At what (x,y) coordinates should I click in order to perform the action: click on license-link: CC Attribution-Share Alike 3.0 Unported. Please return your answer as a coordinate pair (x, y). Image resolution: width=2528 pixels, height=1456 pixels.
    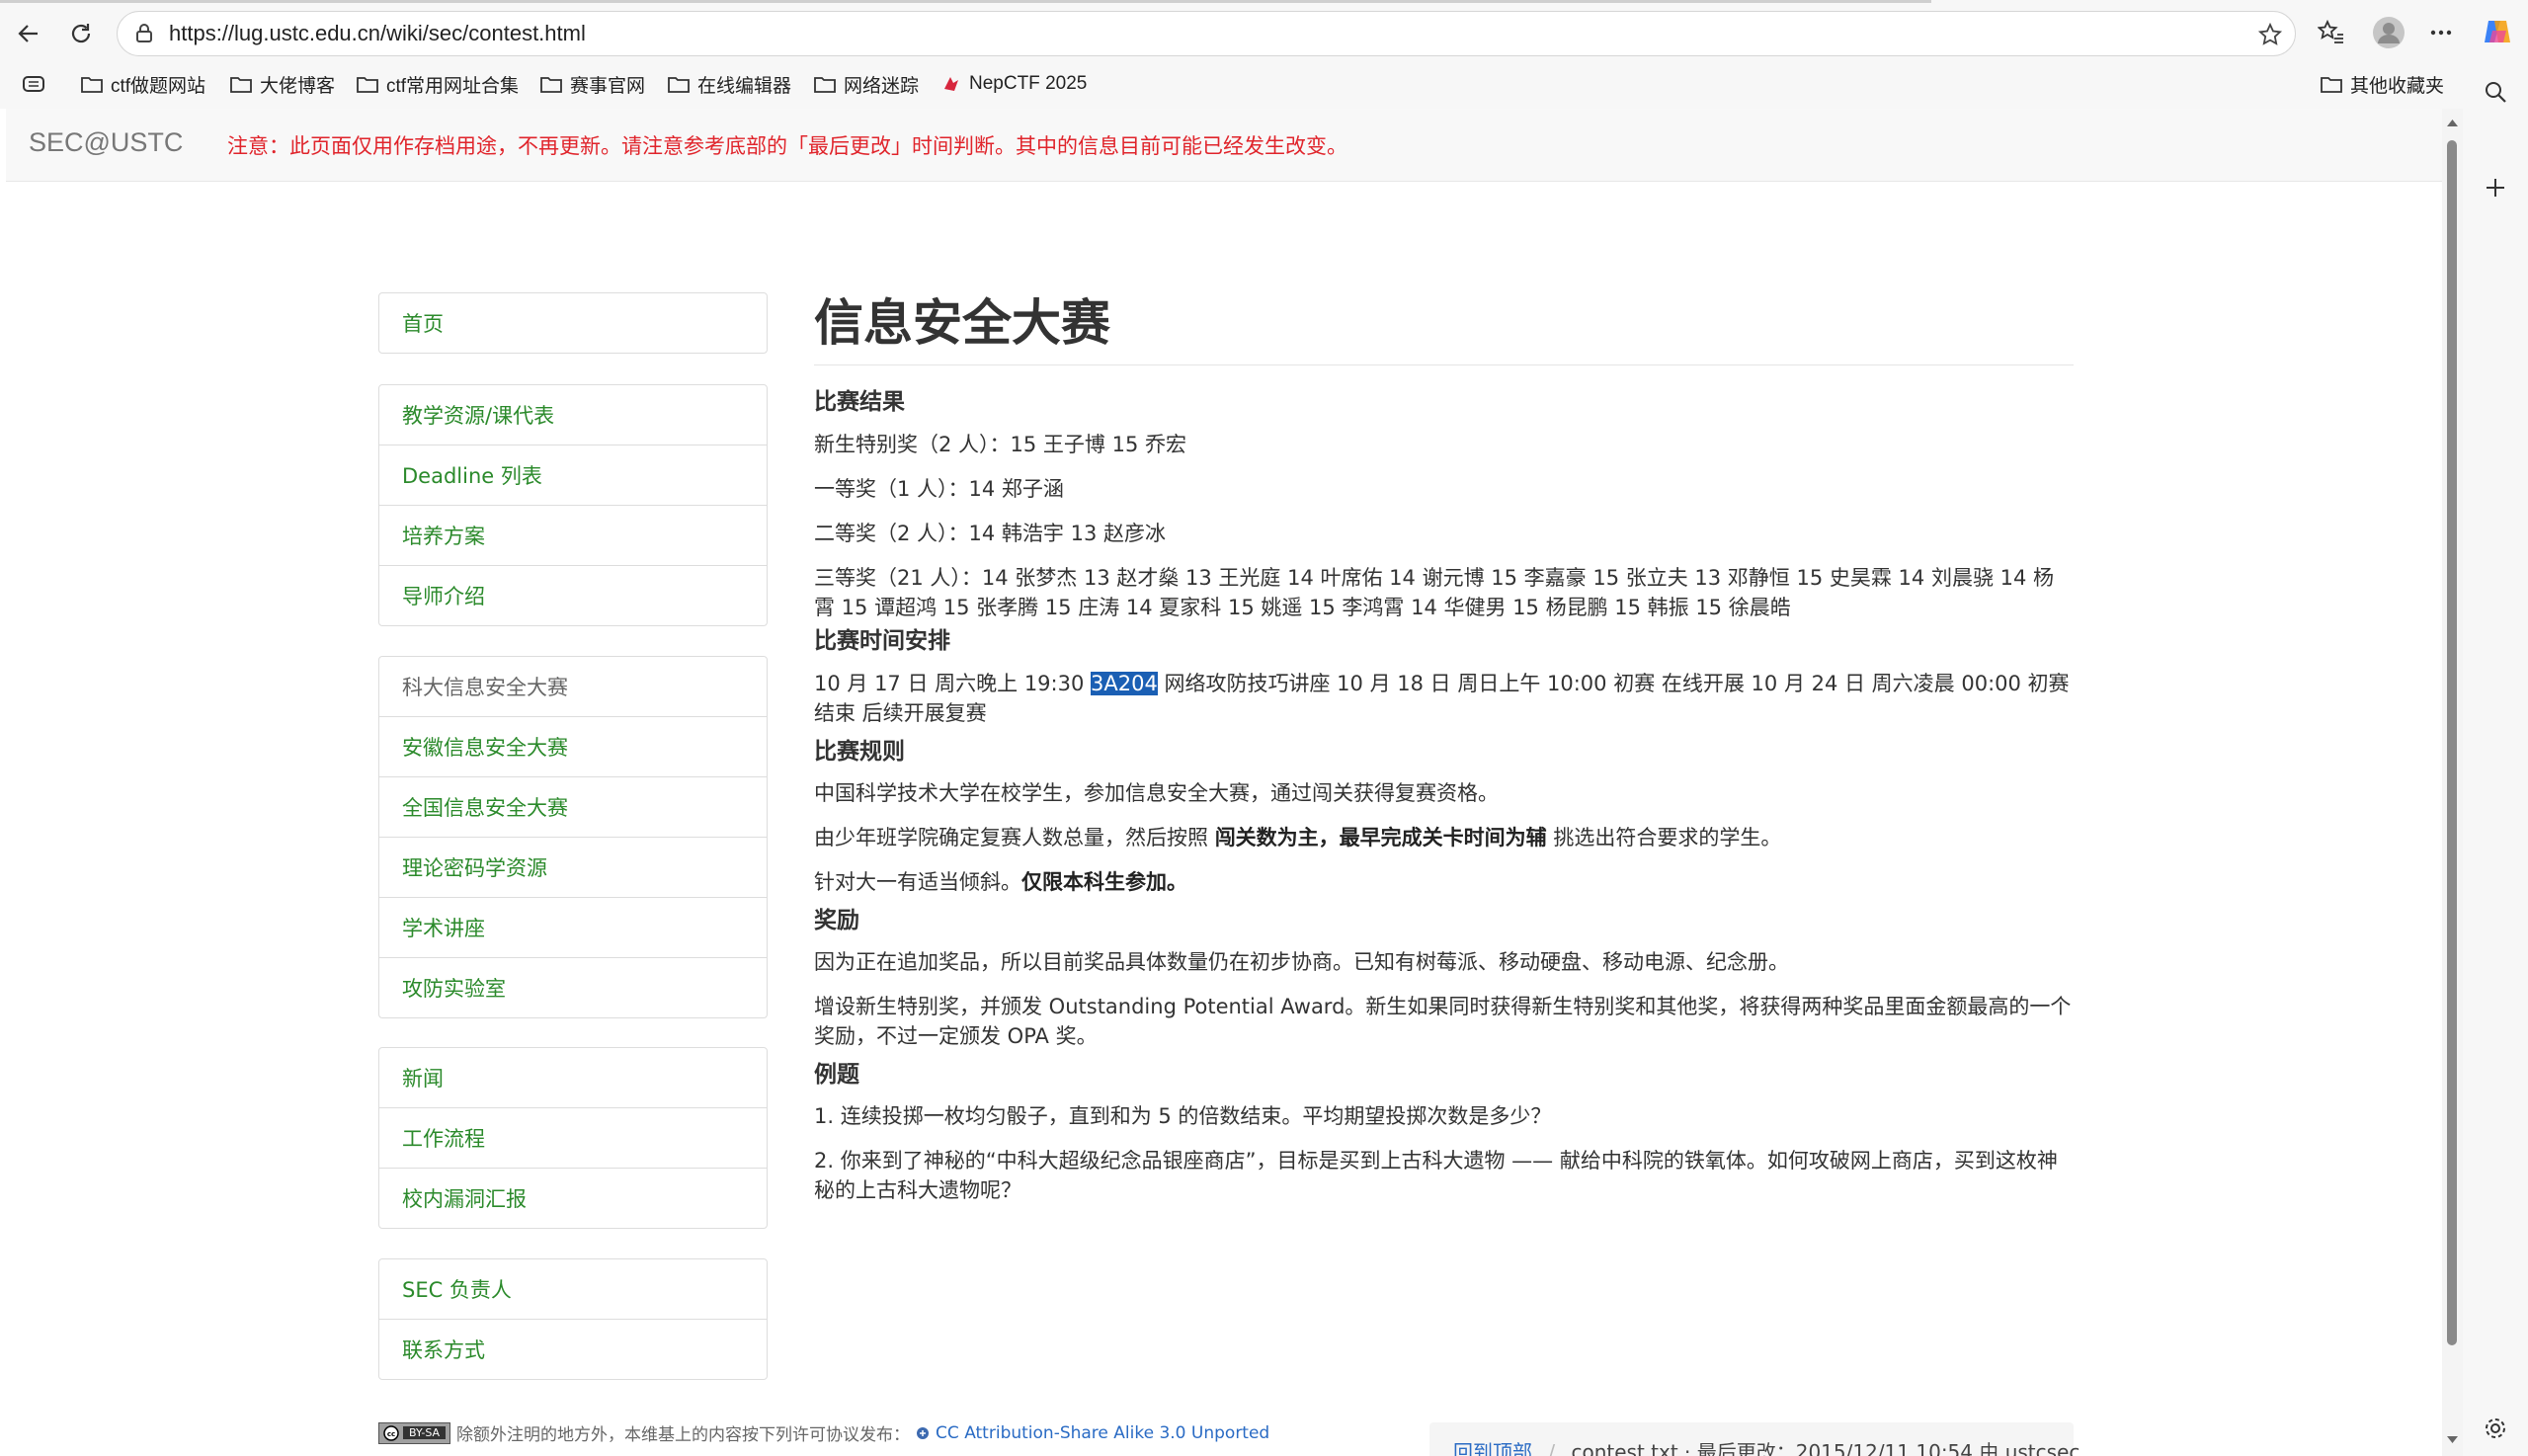
    Looking at the image, I should click on (1102, 1433).